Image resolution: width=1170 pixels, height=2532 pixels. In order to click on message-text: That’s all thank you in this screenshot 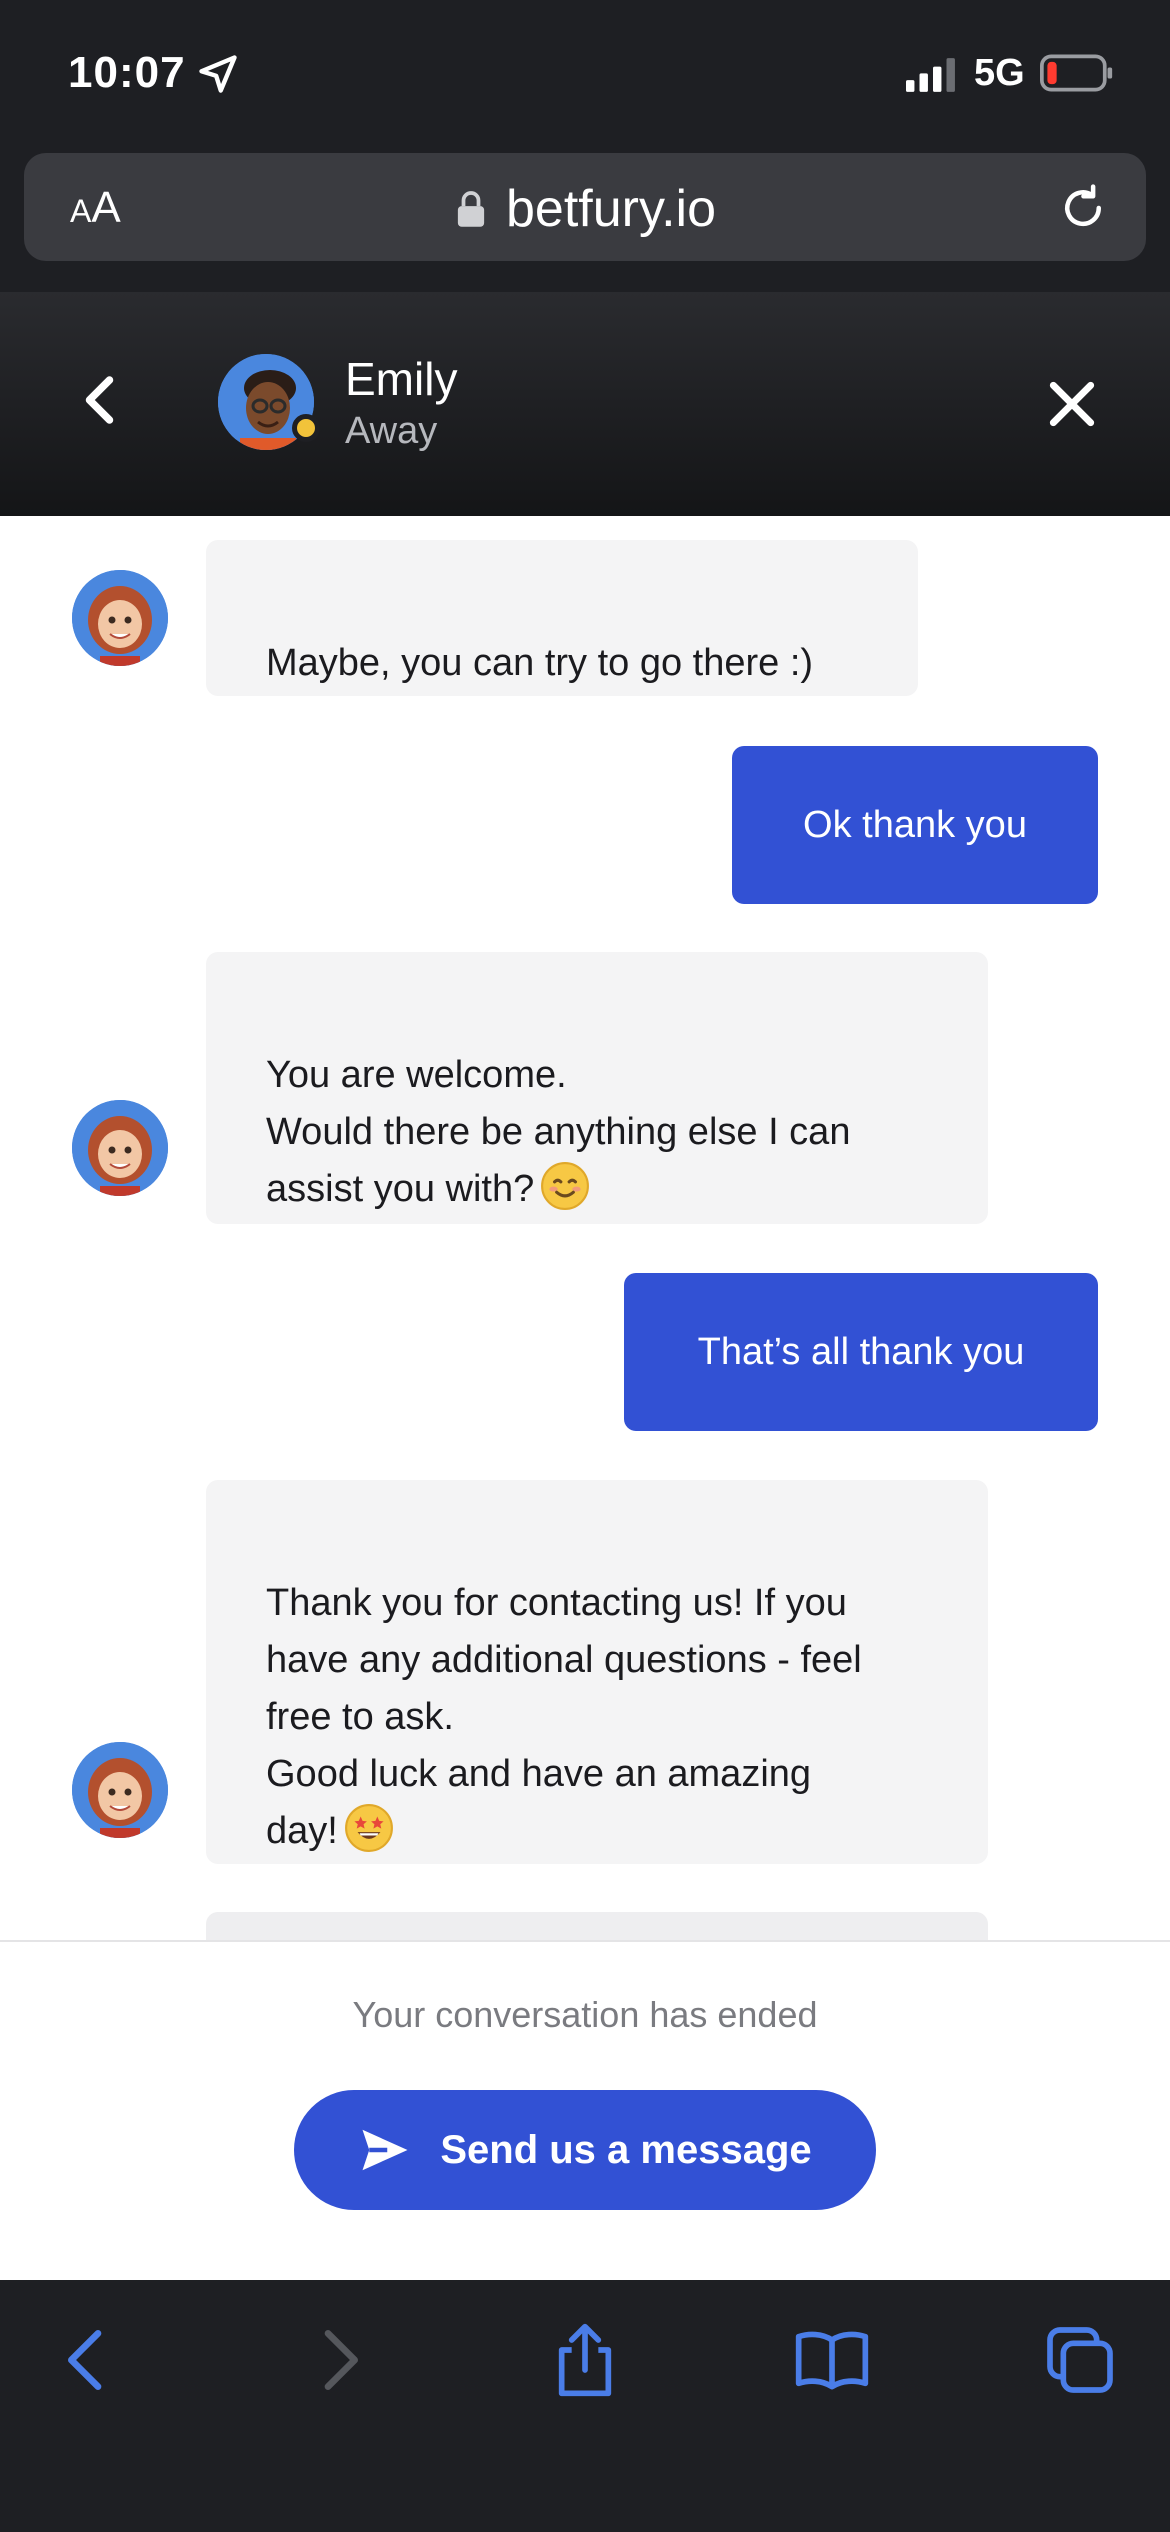, I will do `click(861, 1351)`.